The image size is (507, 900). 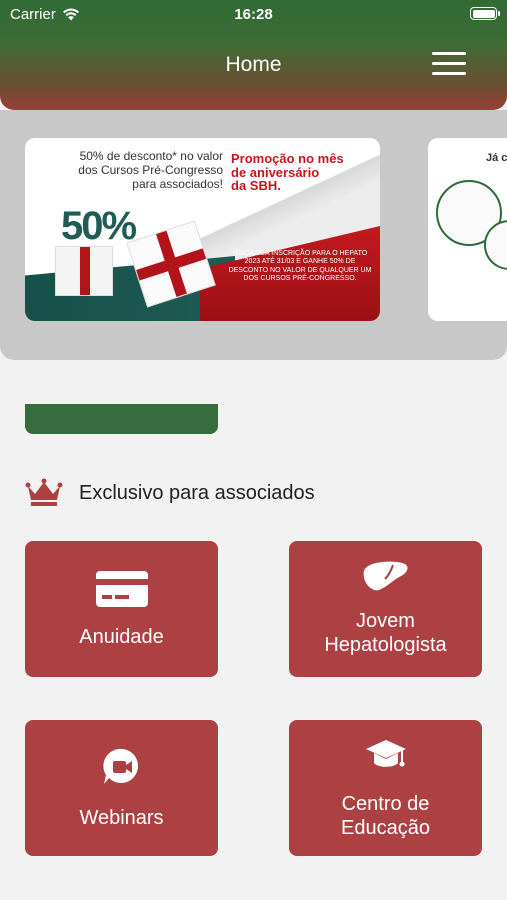 What do you see at coordinates (121, 419) in the screenshot?
I see `green-action-bar` at bounding box center [121, 419].